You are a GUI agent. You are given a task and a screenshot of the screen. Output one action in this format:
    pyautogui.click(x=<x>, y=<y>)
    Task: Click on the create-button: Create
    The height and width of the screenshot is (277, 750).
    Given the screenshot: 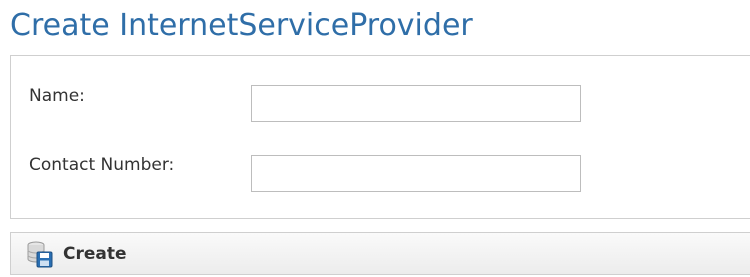 What is the action you would take?
    pyautogui.click(x=76, y=254)
    